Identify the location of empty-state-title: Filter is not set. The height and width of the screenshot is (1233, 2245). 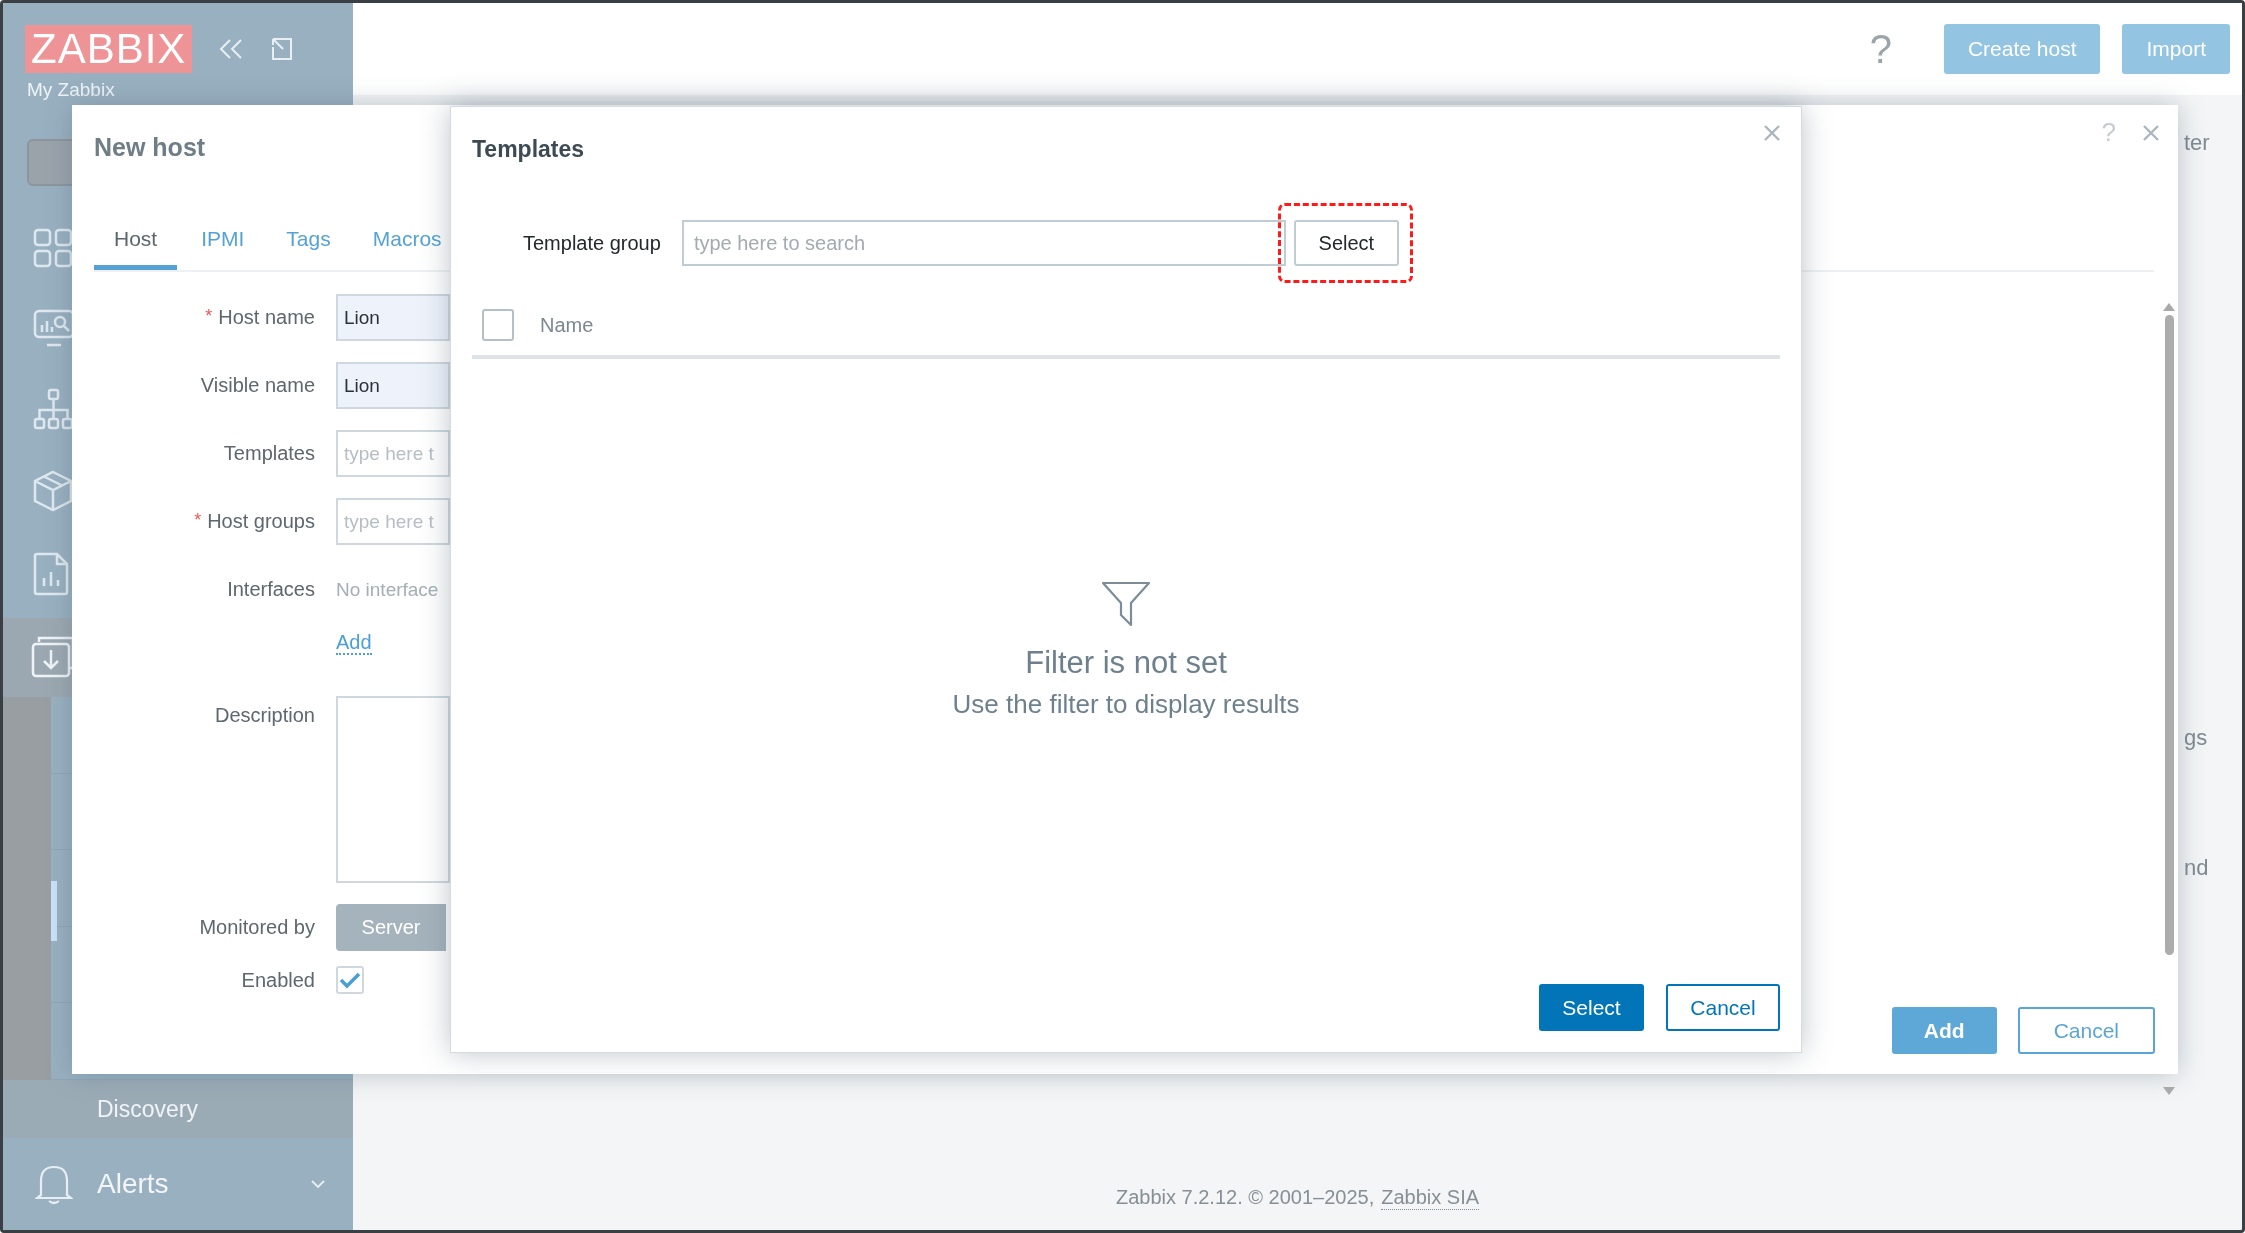
(1126, 663).